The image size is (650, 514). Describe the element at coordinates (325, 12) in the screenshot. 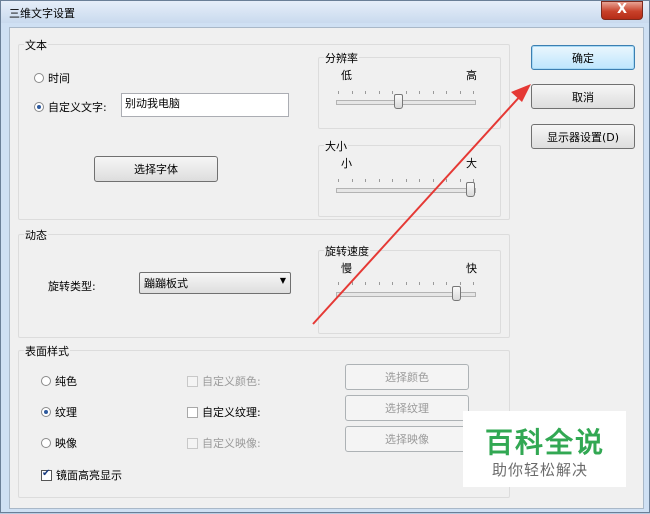

I see `title-bar: 三维文字设置 X` at that location.